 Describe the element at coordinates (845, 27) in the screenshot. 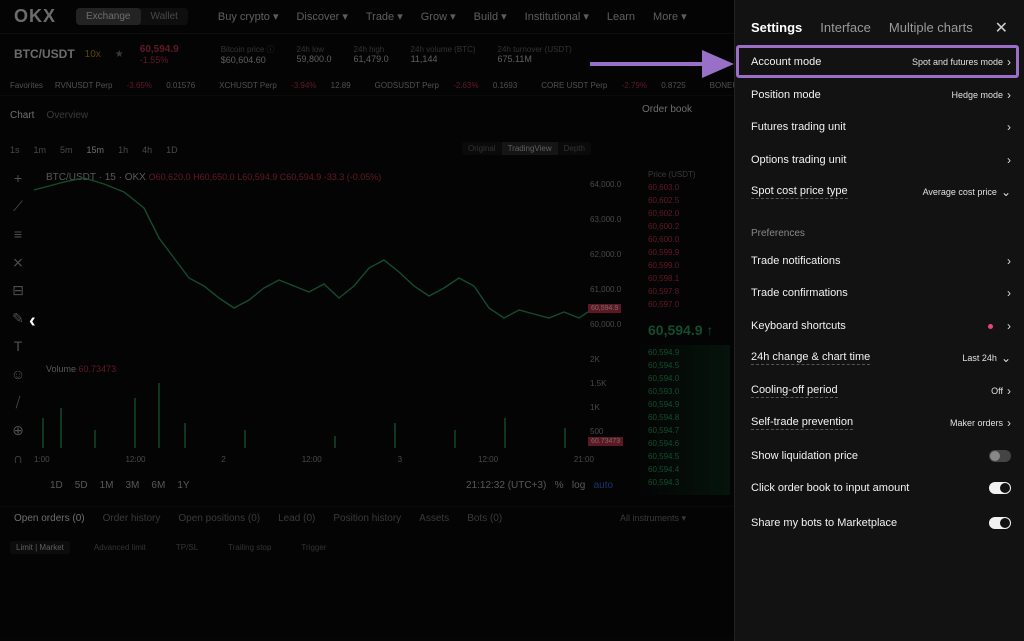

I see `tab-interface: Interface` at that location.